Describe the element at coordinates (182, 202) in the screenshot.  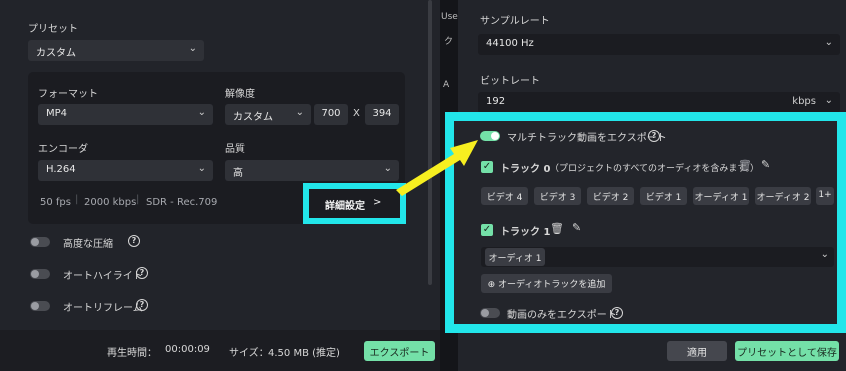
I see `summary-color: SDR - Rec.709` at that location.